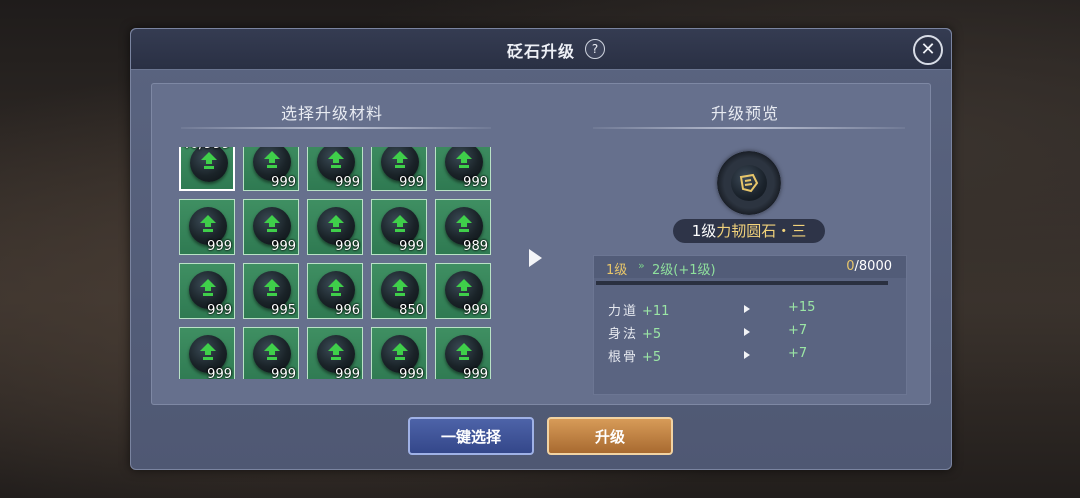  Describe the element at coordinates (617, 270) in the screenshot. I see `level-from: 1级` at that location.